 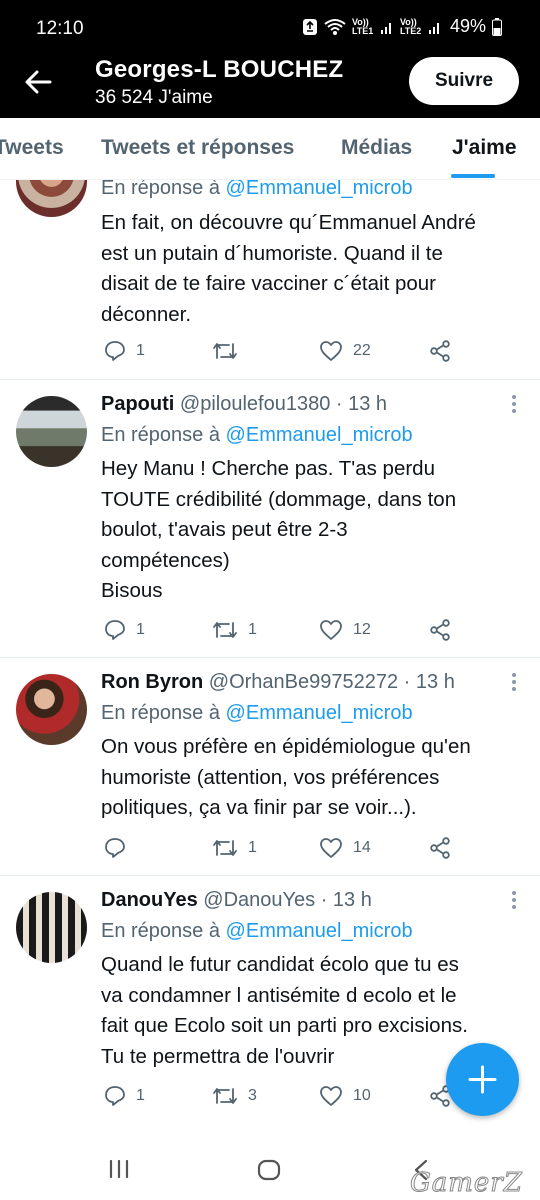 I want to click on watermark: GamerZ, so click(x=466, y=1183).